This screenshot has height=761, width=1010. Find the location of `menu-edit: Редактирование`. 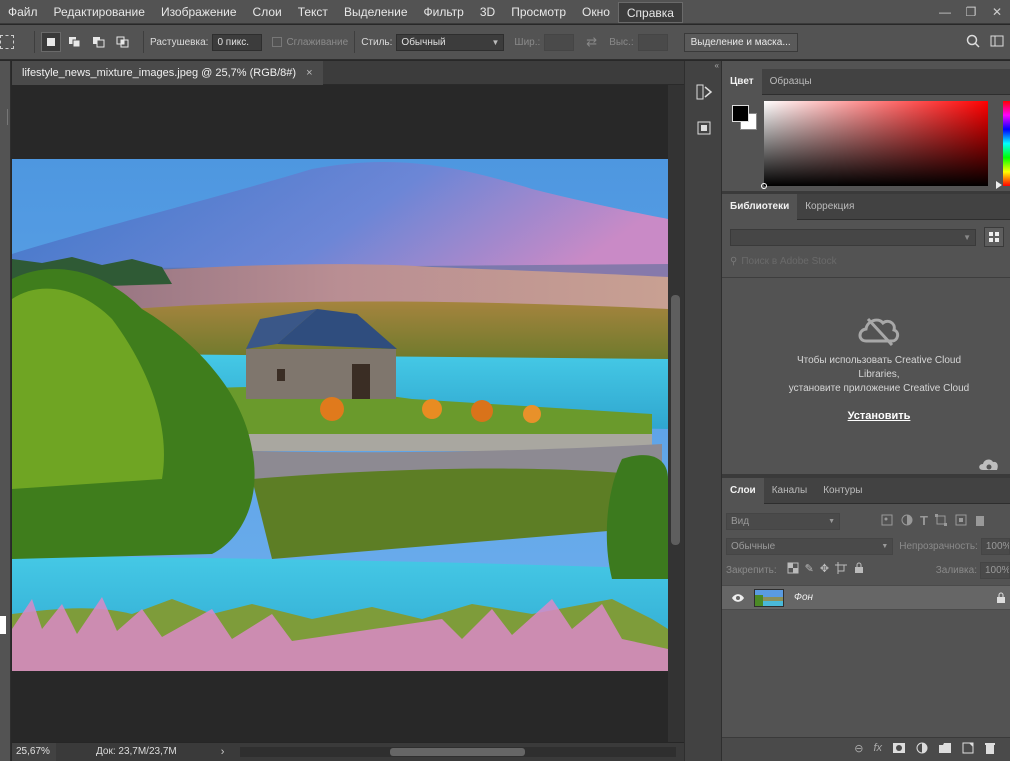

menu-edit: Редактирование is located at coordinates (99, 12).